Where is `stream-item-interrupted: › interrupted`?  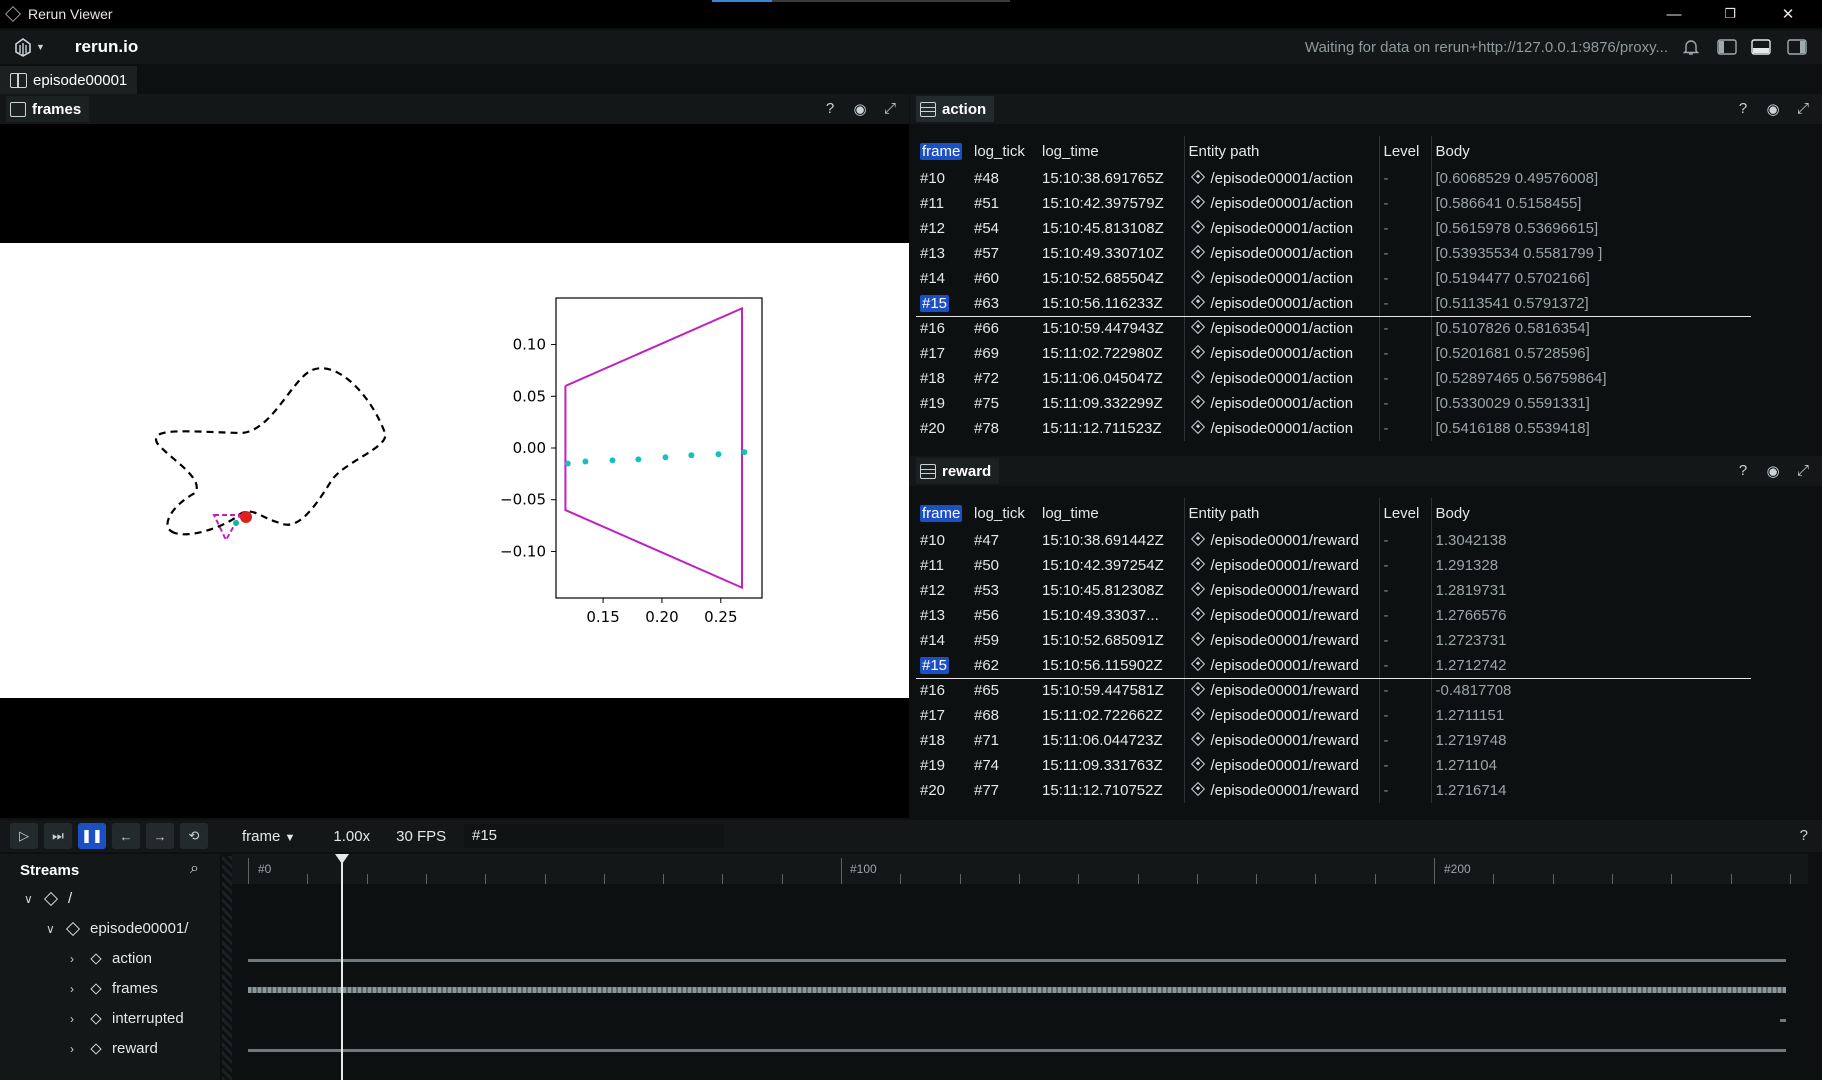 stream-item-interrupted: › interrupted is located at coordinates (127, 1018).